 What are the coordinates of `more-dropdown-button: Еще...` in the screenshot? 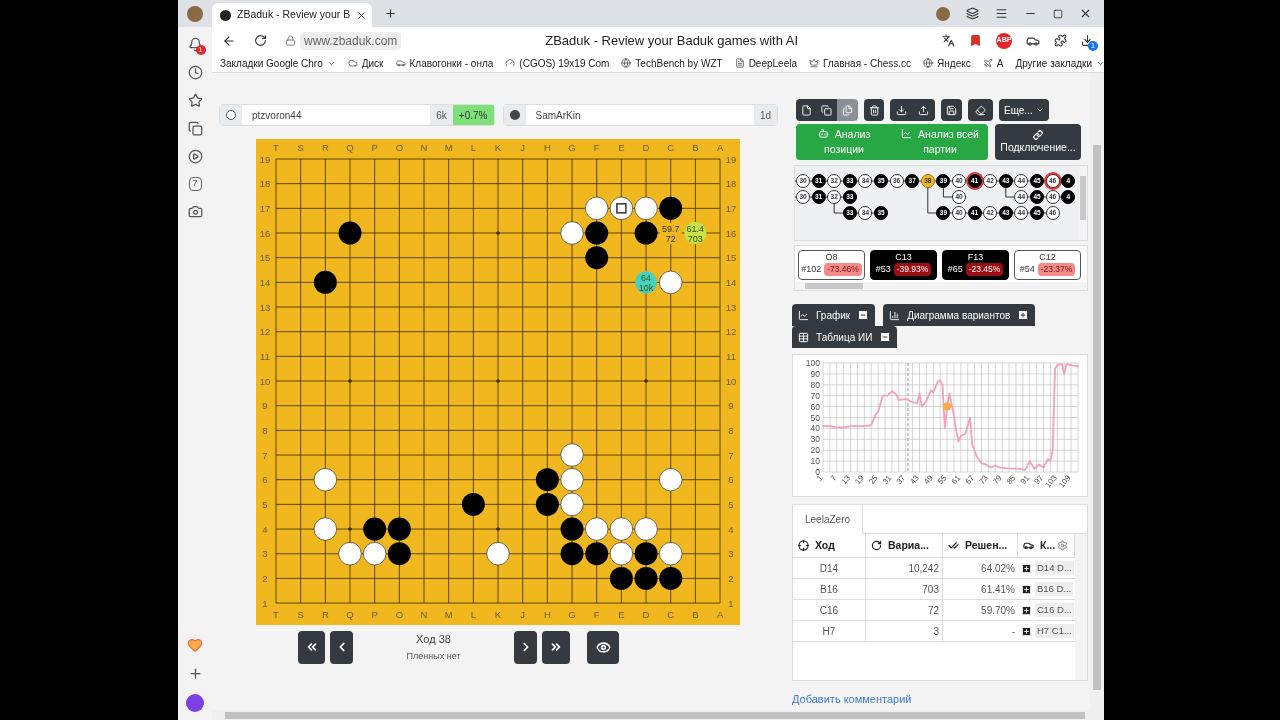 It's located at (1024, 110).